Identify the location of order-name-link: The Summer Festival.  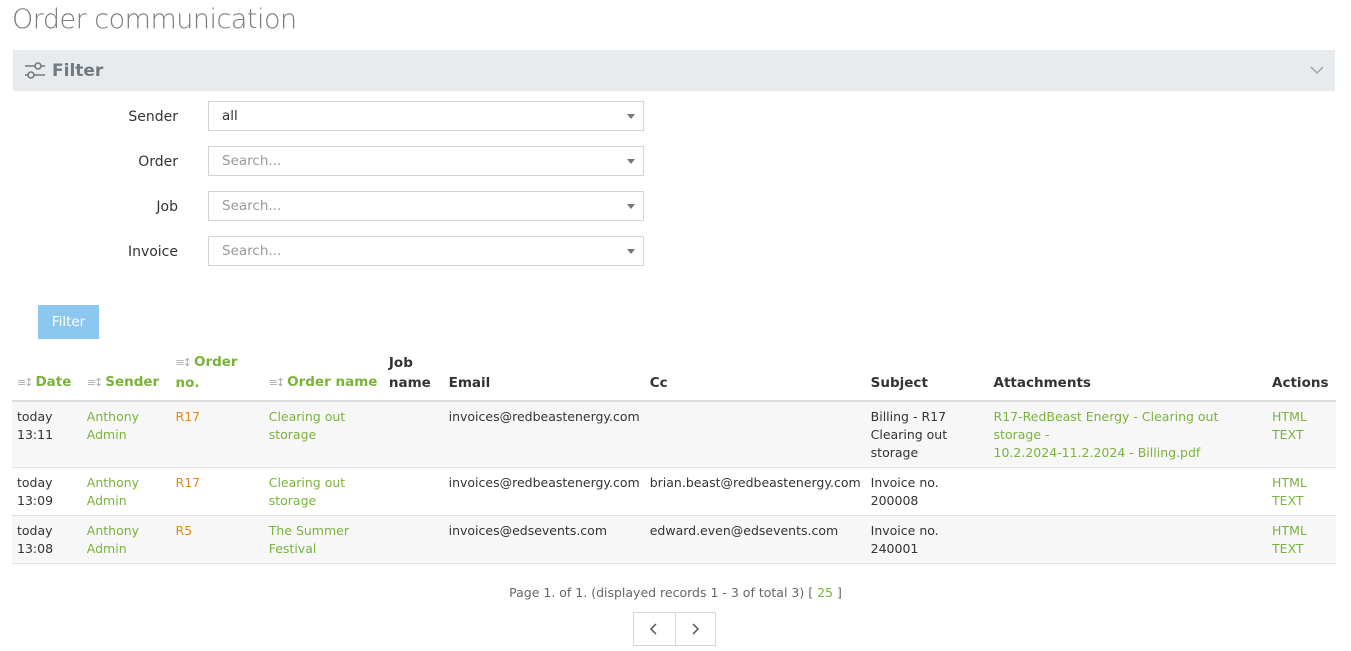
(323, 539).